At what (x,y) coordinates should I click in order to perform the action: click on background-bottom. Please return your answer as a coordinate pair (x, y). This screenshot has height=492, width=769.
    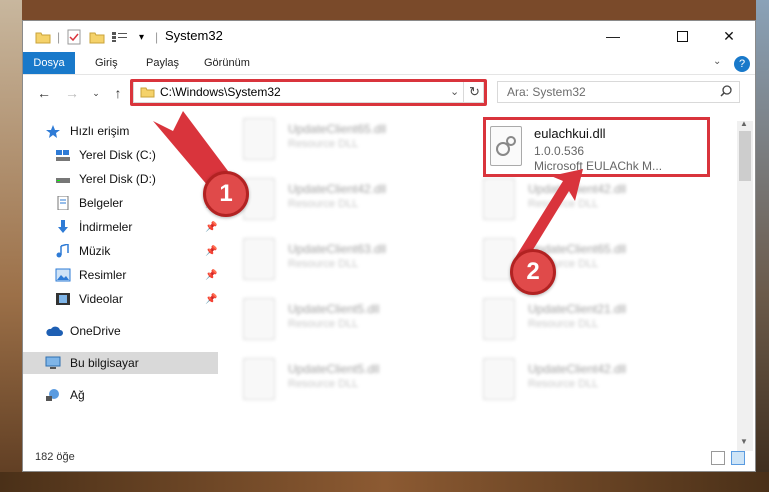
    Looking at the image, I should click on (384, 482).